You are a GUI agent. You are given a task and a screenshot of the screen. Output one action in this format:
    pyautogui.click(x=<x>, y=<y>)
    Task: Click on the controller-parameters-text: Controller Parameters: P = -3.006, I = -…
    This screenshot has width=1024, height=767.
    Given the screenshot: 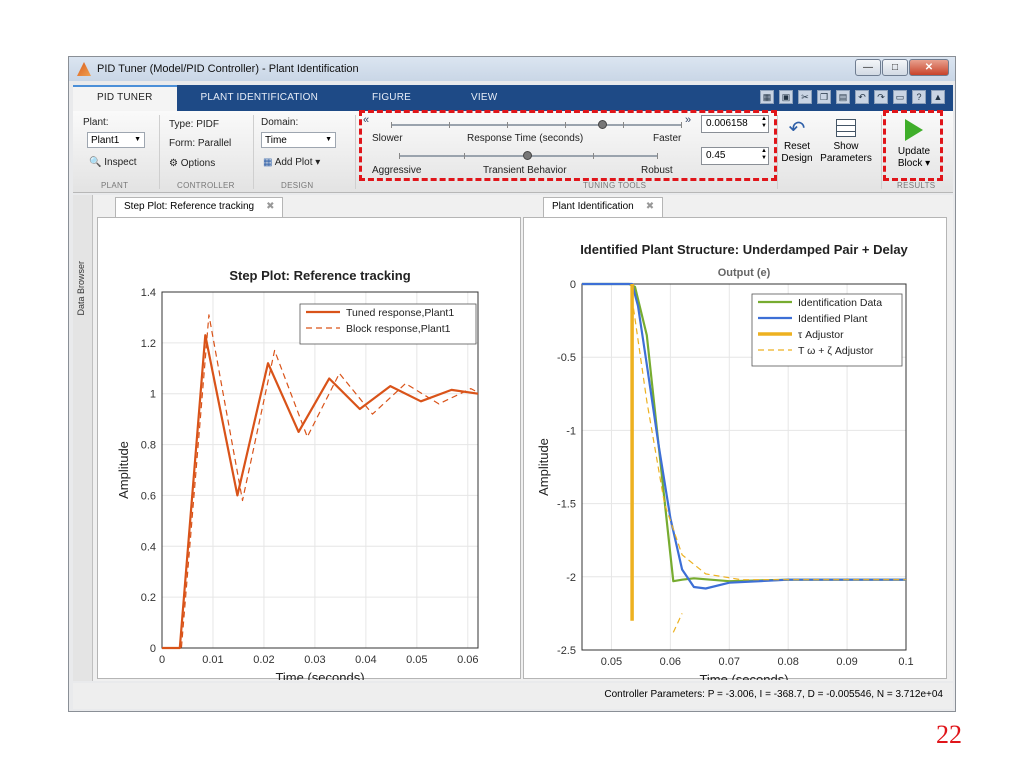 What is the action you would take?
    pyautogui.click(x=773, y=694)
    